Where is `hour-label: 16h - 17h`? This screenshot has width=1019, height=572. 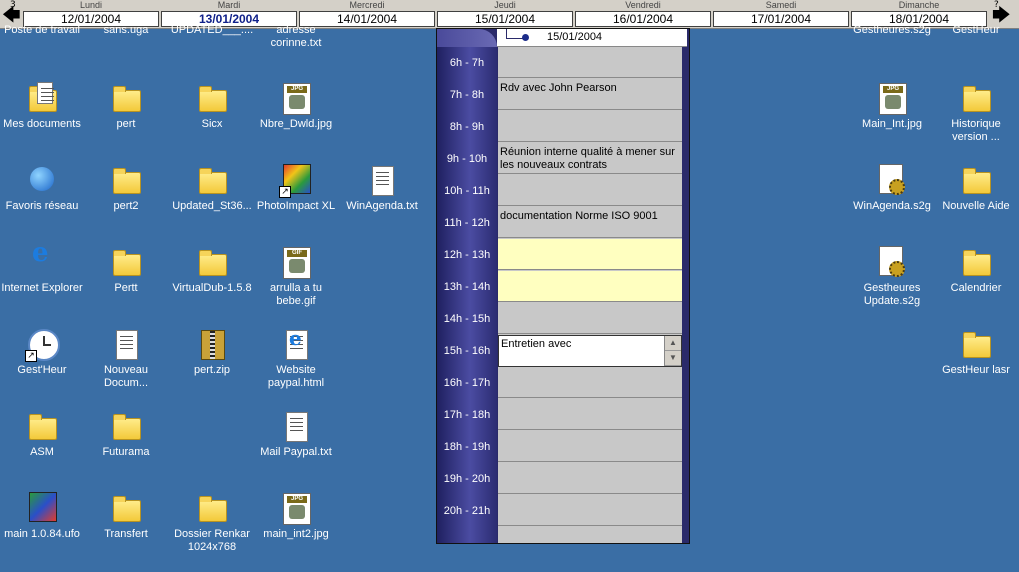
hour-label: 16h - 17h is located at coordinates (467, 383).